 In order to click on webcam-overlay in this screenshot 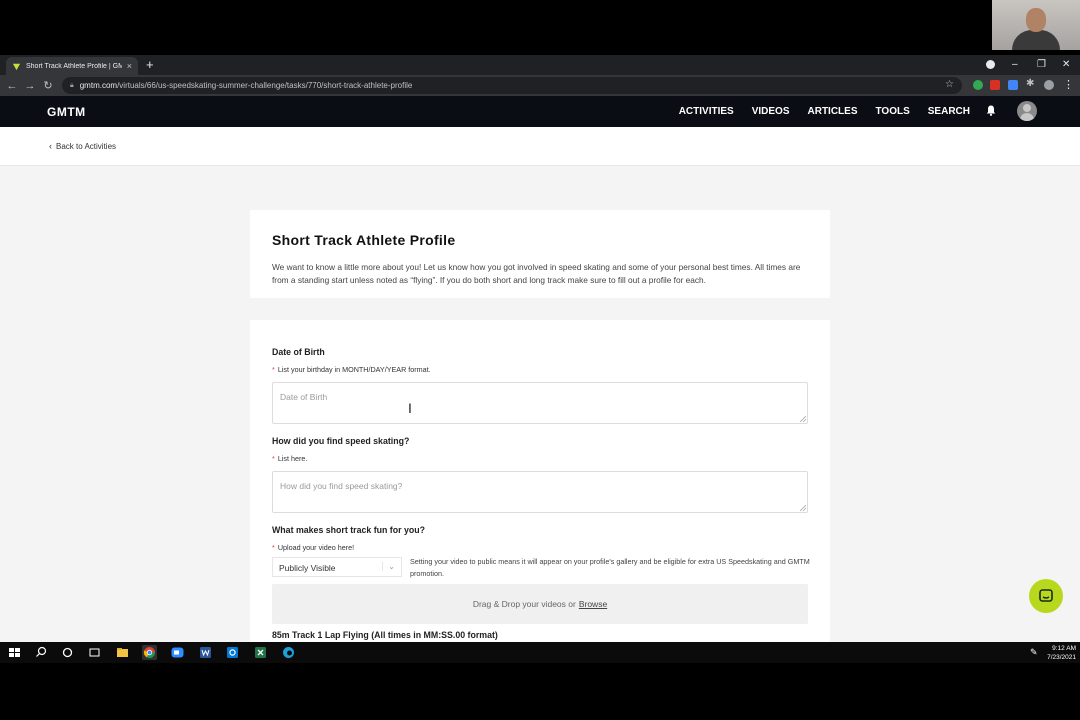, I will do `click(1036, 25)`.